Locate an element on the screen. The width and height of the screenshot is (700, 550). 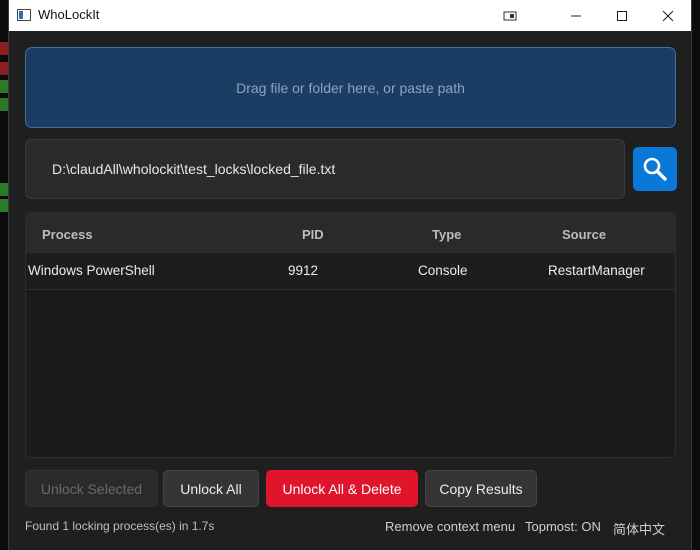
column-header-source: Source is located at coordinates (584, 234).